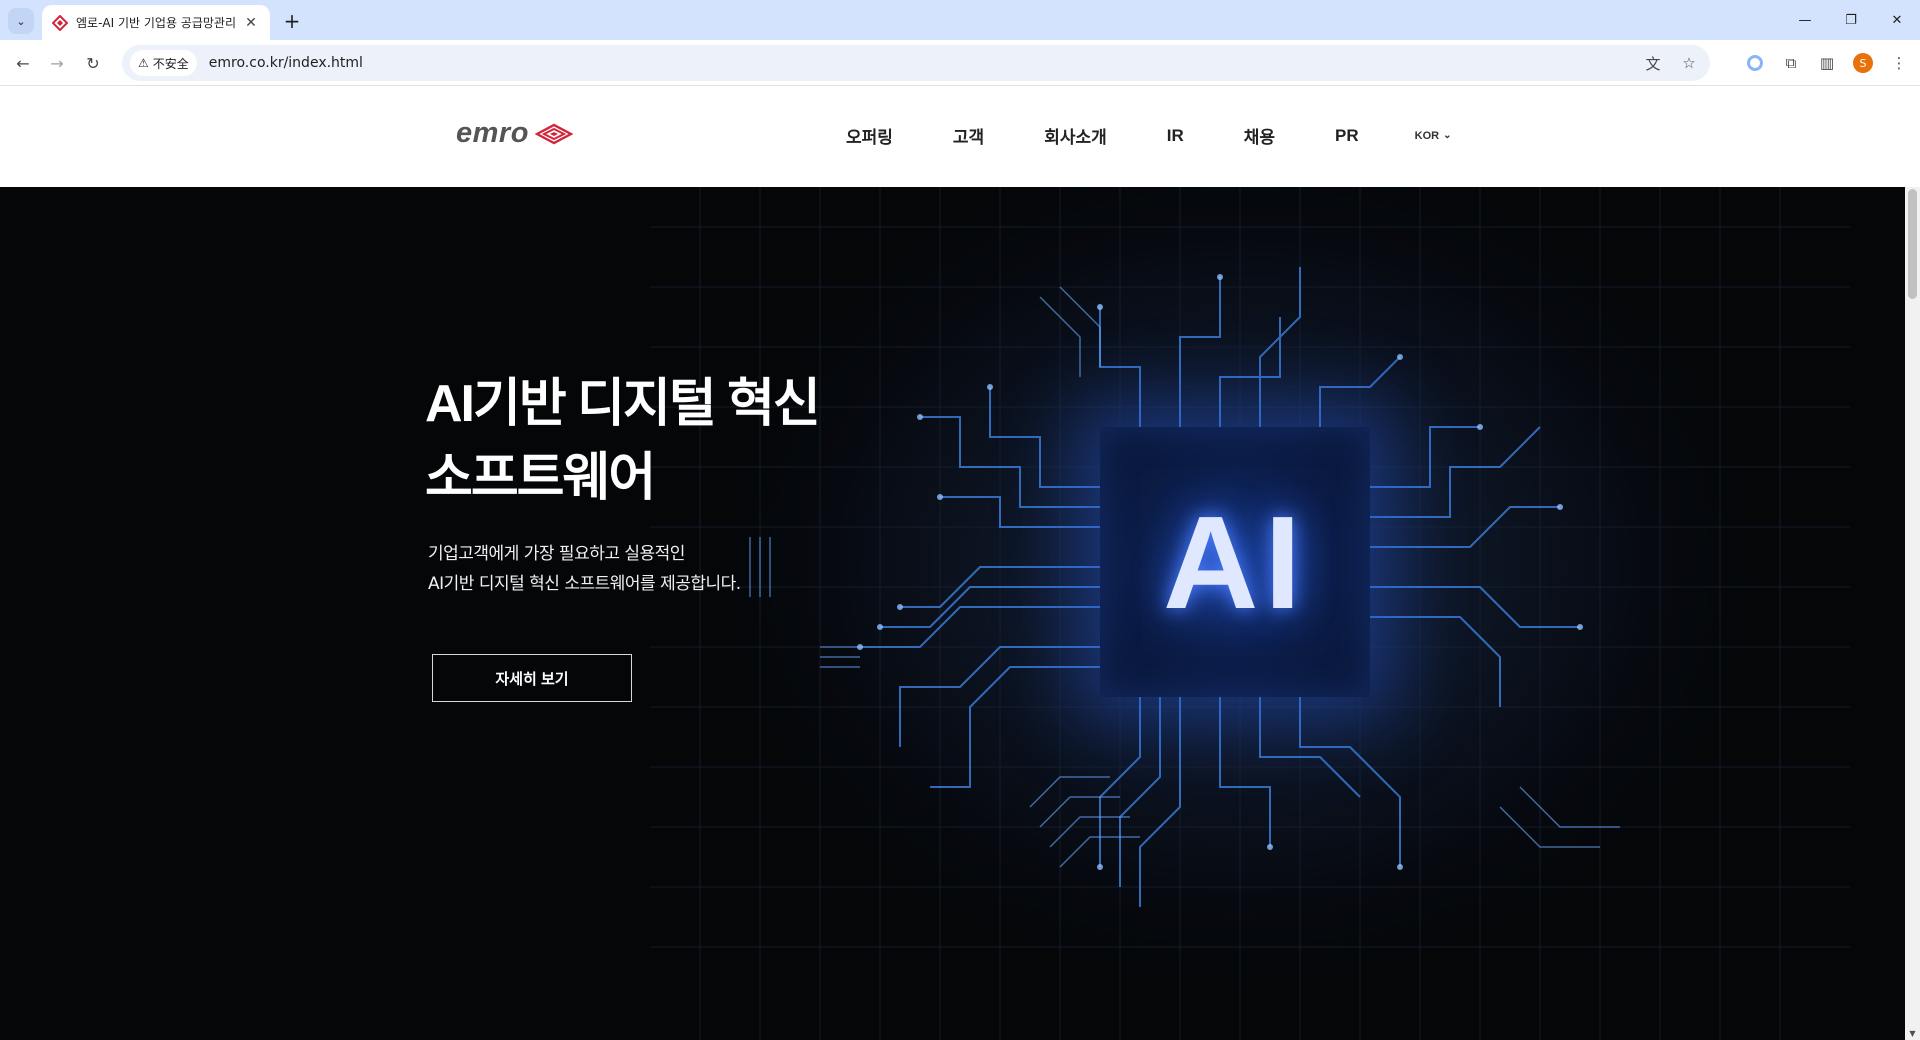 The height and width of the screenshot is (1040, 1920). What do you see at coordinates (623, 404) in the screenshot?
I see `hero-title-line1: AI기반 디지털 혁신` at bounding box center [623, 404].